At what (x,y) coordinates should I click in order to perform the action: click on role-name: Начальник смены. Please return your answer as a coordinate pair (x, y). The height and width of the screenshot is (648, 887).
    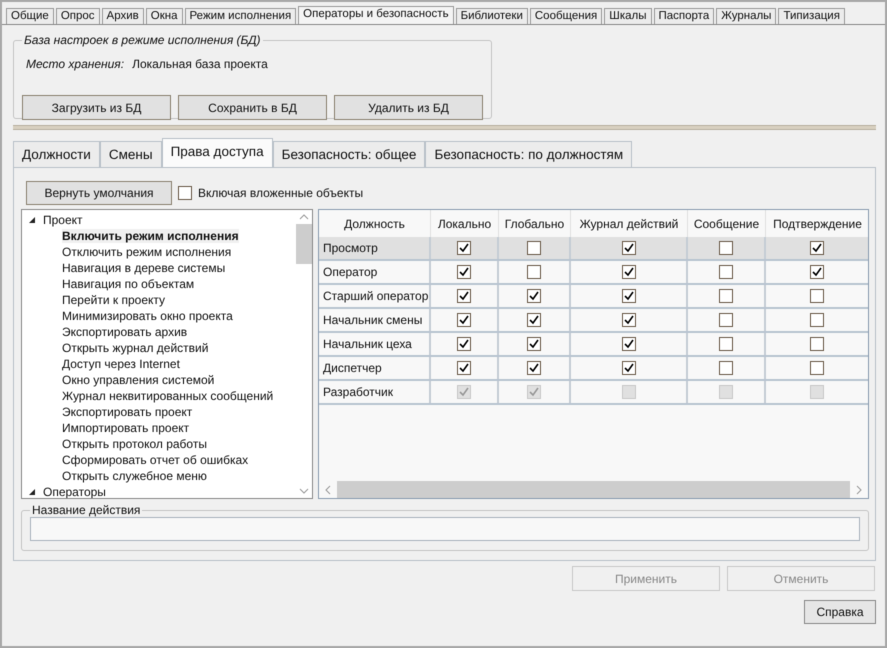
    Looking at the image, I should click on (372, 320).